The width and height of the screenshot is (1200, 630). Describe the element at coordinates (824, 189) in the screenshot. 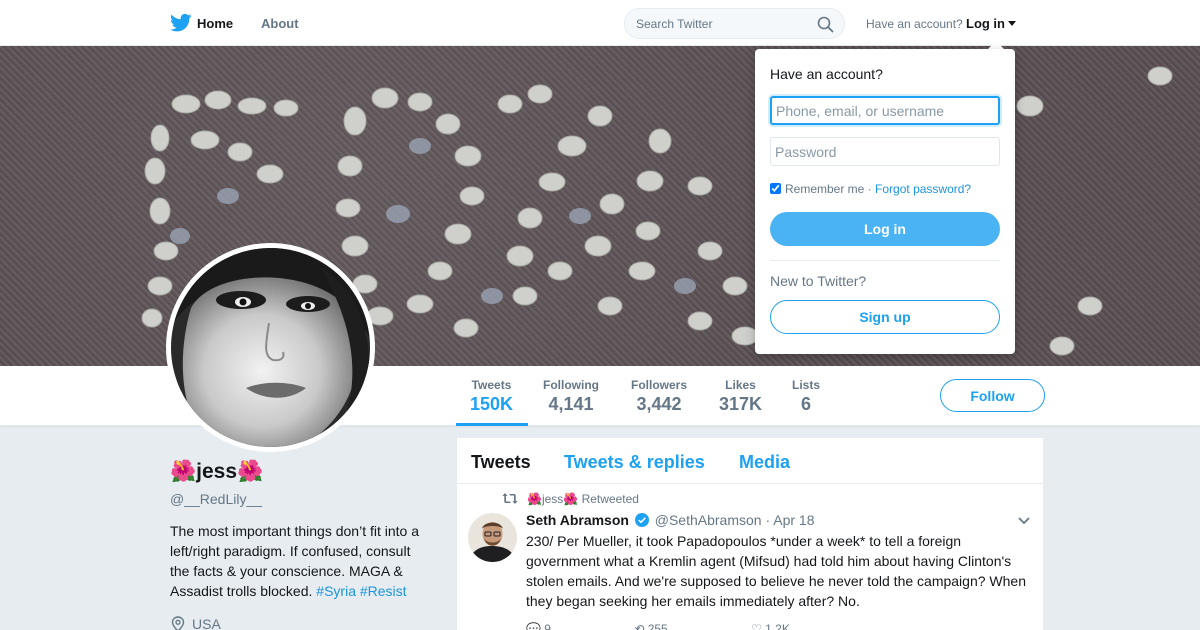

I see `remember-me-label: Remember me` at that location.